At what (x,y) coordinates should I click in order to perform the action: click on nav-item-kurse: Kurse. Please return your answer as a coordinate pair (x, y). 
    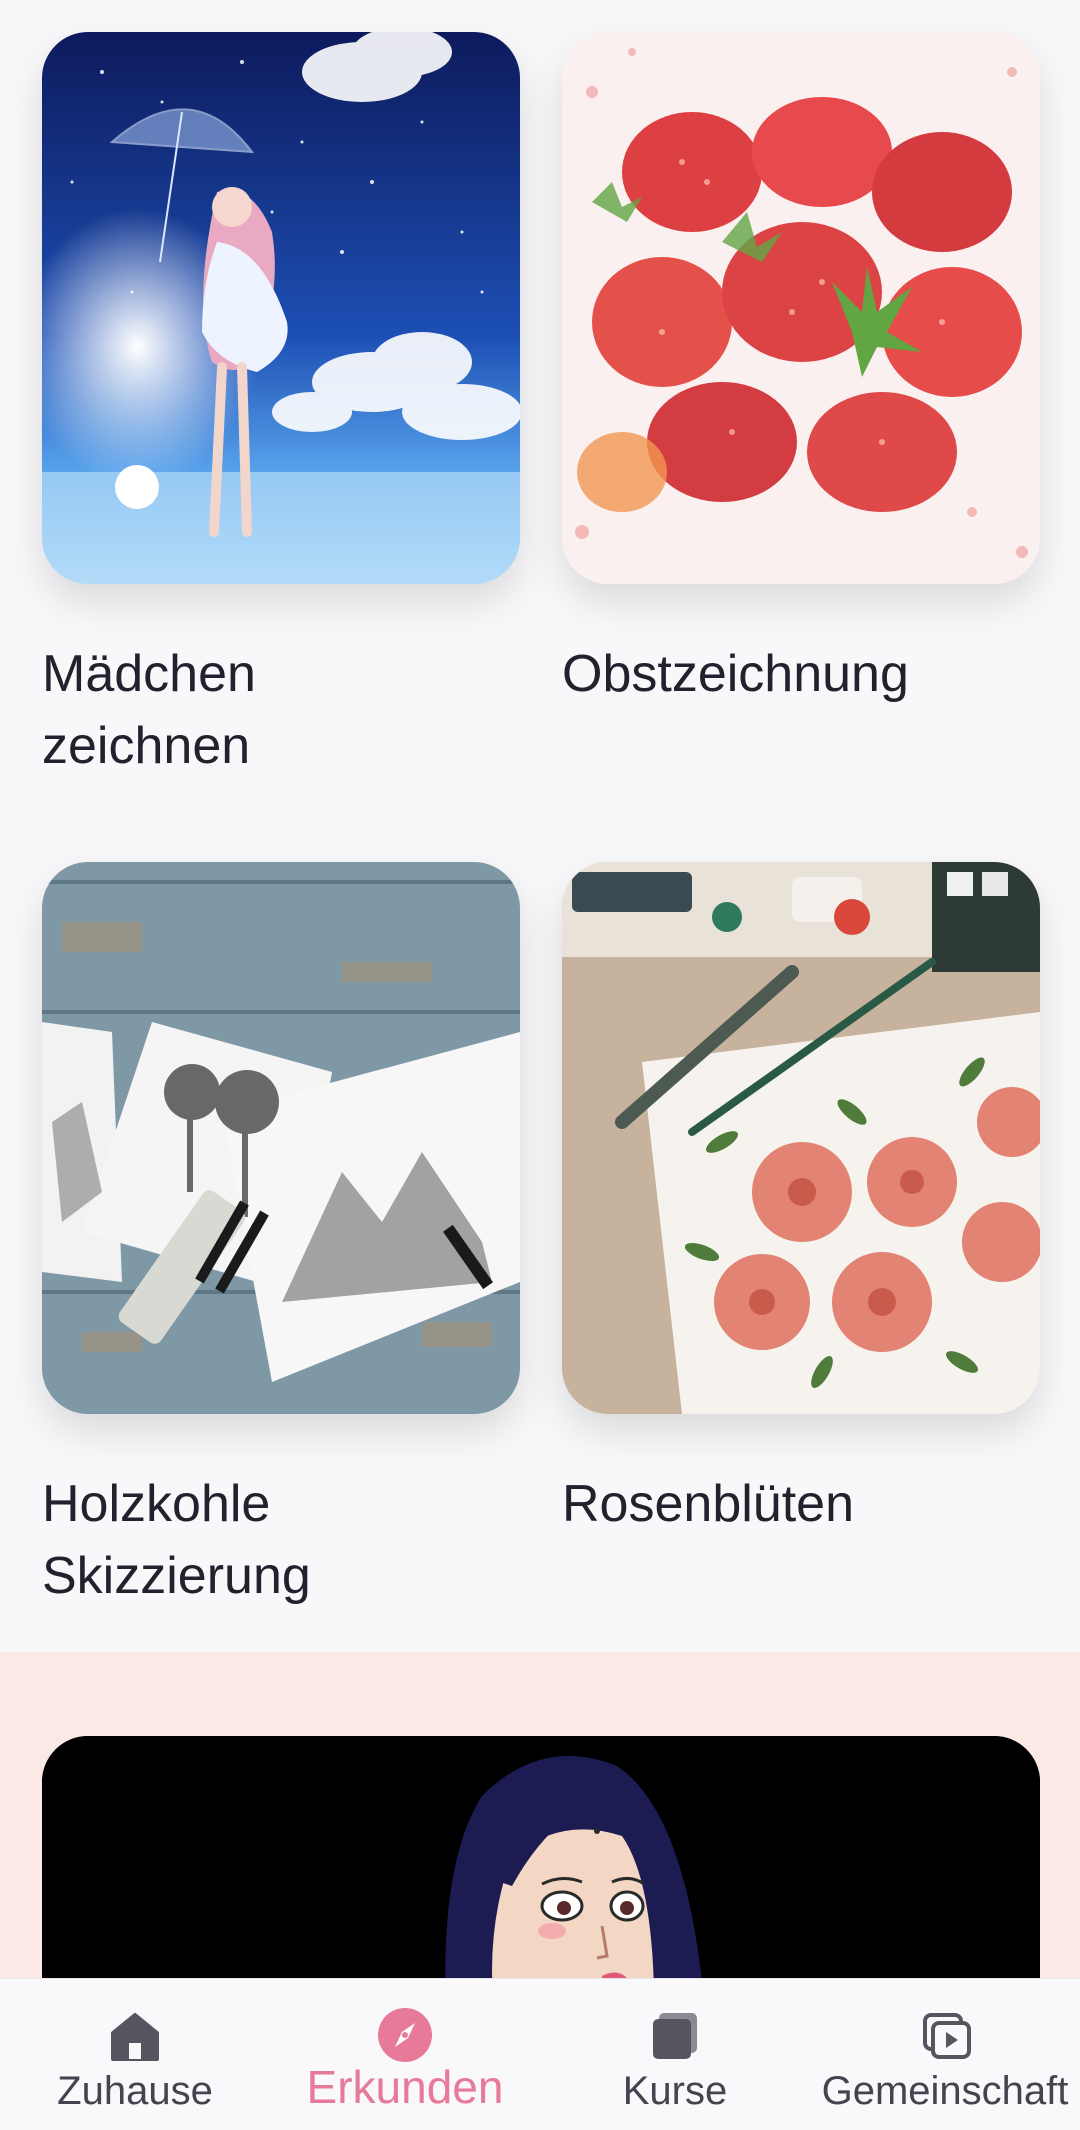
    Looking at the image, I should click on (675, 2054).